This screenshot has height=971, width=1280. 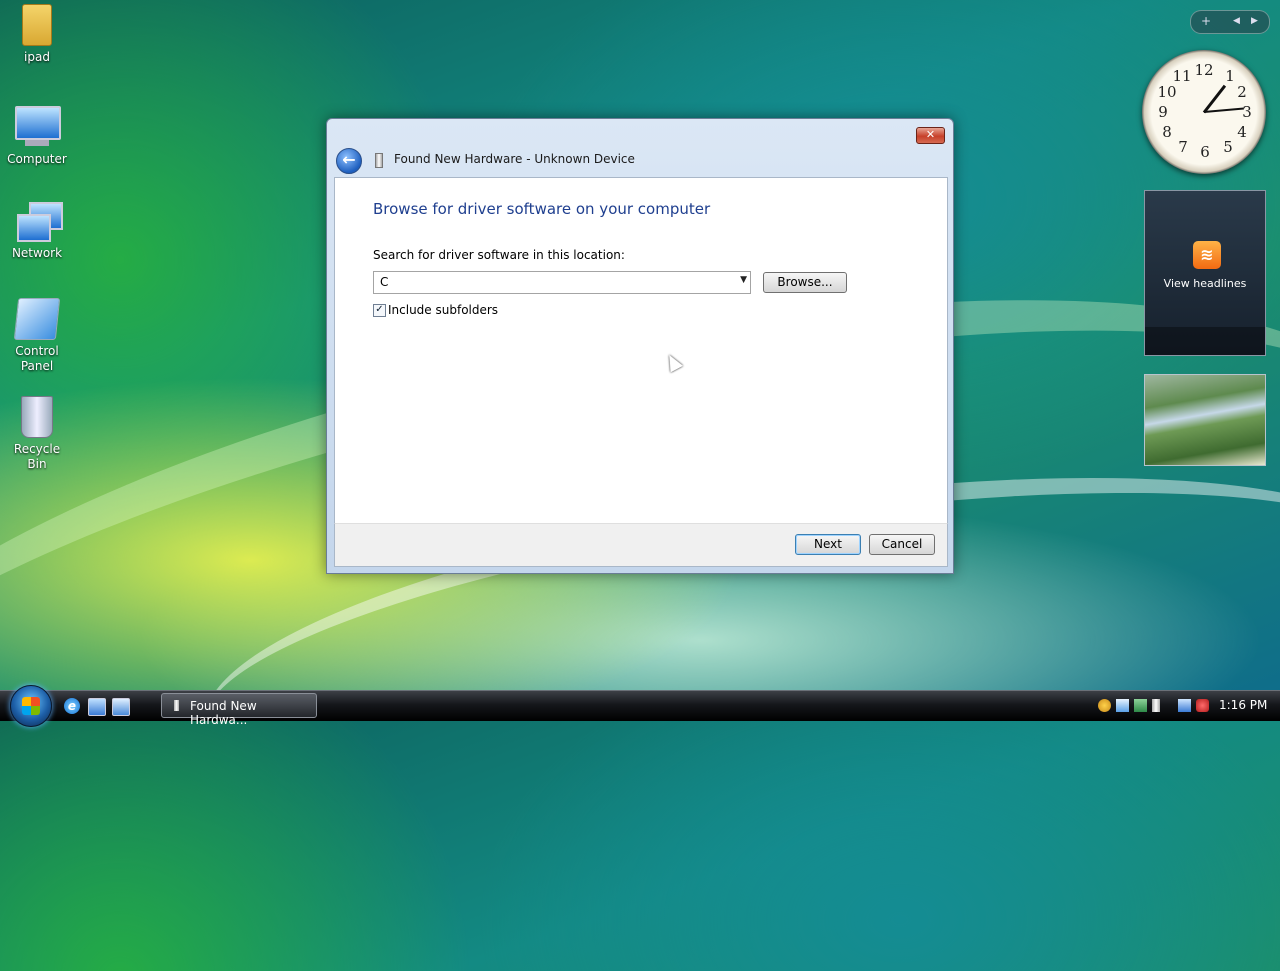 What do you see at coordinates (1206, 21) in the screenshot?
I see `add-gadget-button: +` at bounding box center [1206, 21].